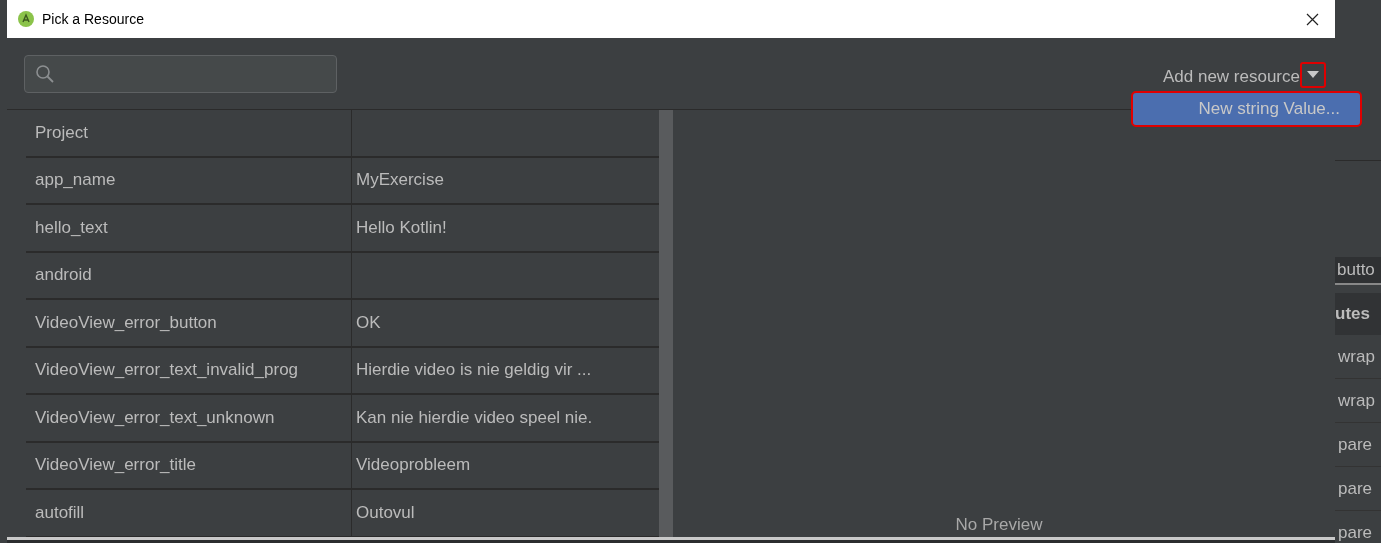  What do you see at coordinates (189, 465) in the screenshot?
I see `resource-name: VideoView_error_title` at bounding box center [189, 465].